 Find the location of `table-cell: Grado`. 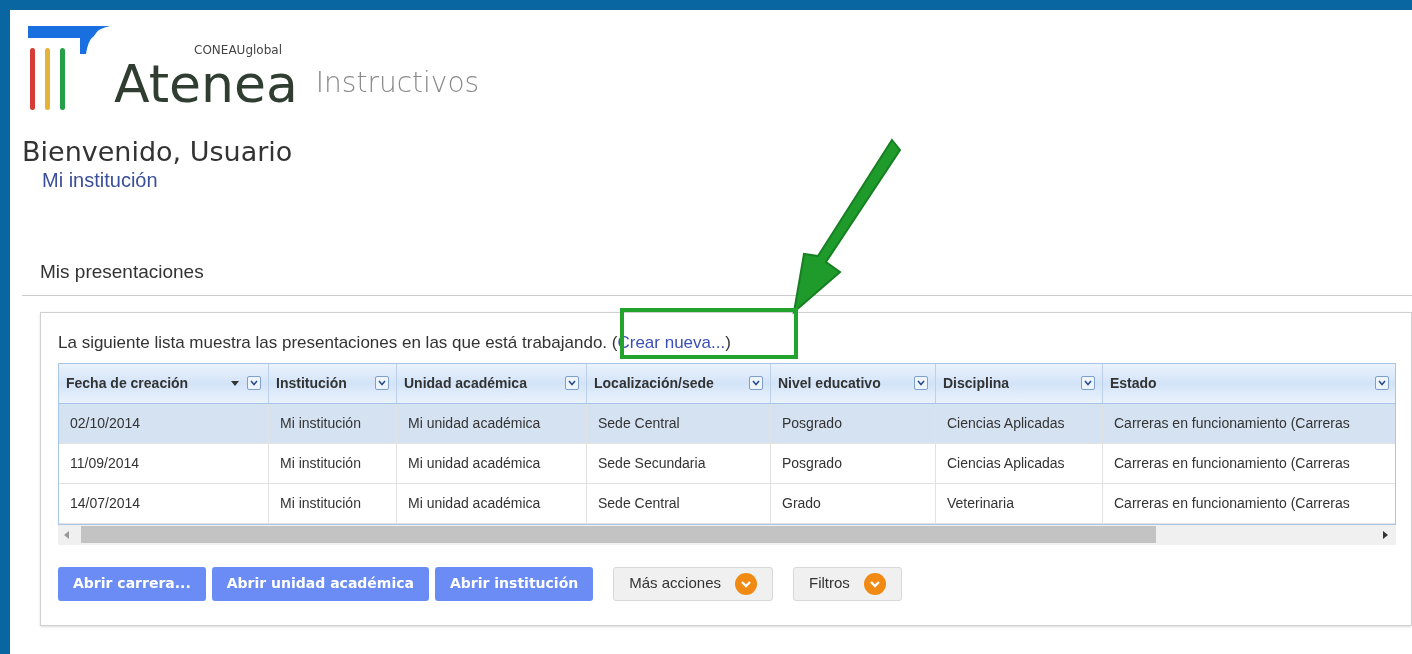

table-cell: Grado is located at coordinates (853, 503).